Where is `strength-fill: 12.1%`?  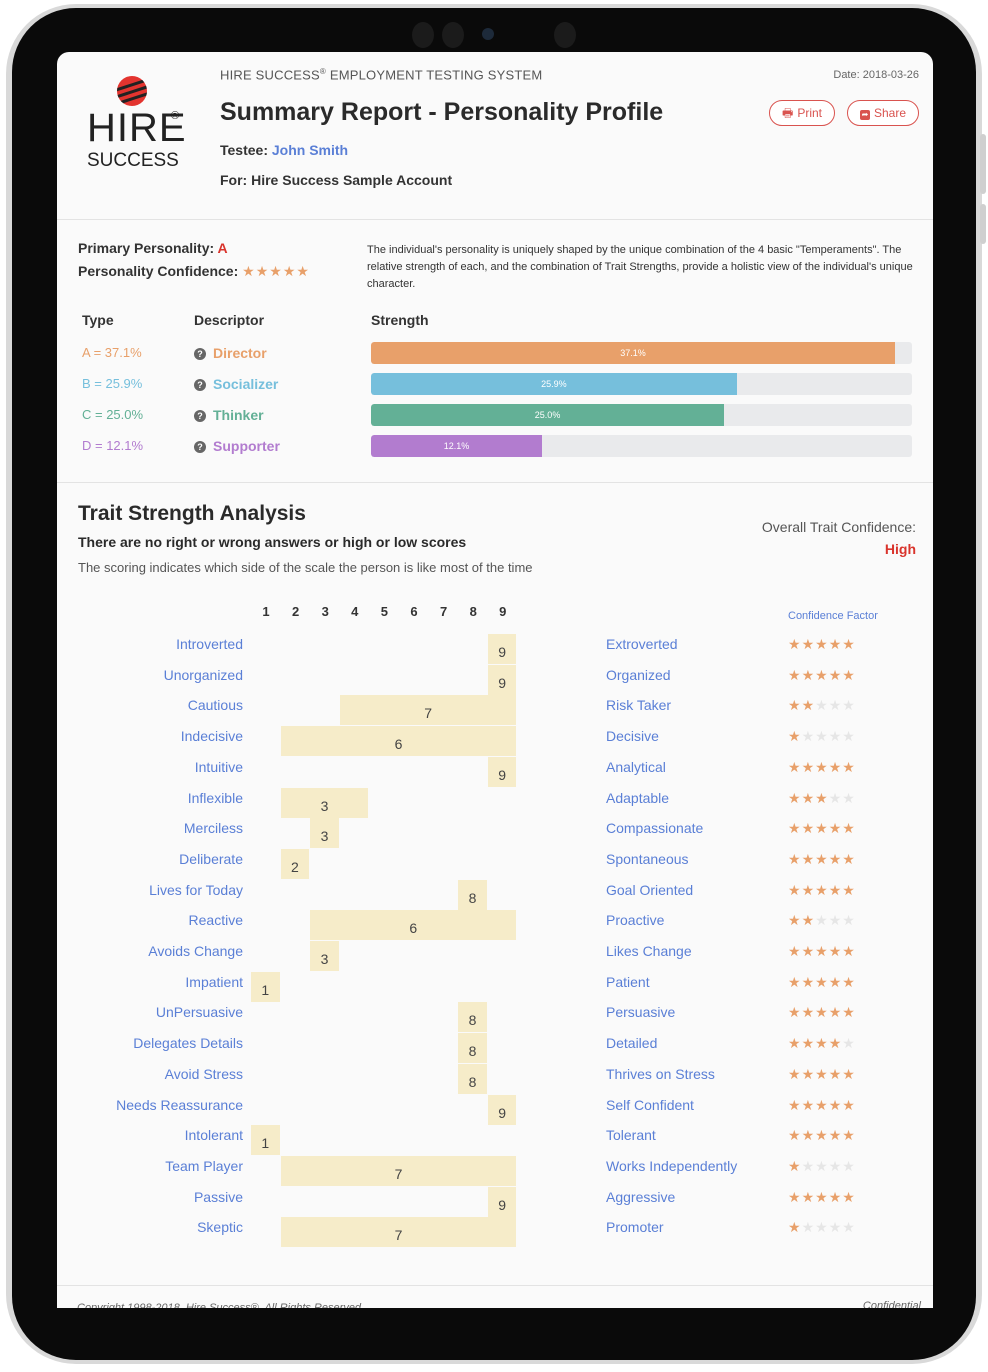 strength-fill: 12.1% is located at coordinates (456, 446).